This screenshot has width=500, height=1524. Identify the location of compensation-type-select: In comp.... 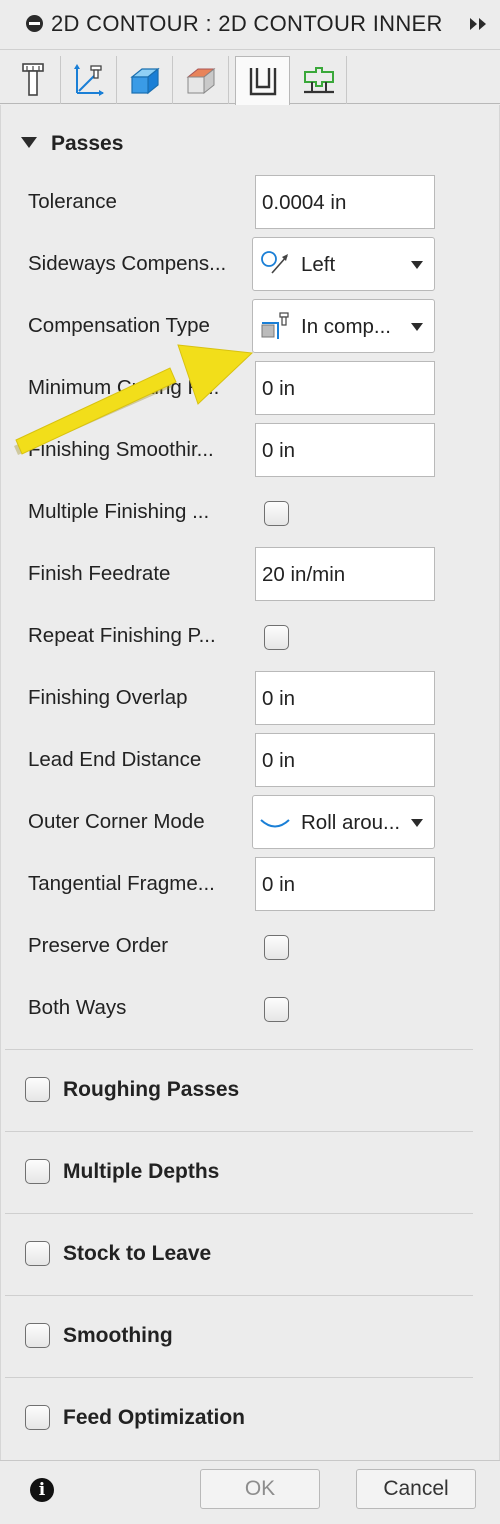
(343, 326).